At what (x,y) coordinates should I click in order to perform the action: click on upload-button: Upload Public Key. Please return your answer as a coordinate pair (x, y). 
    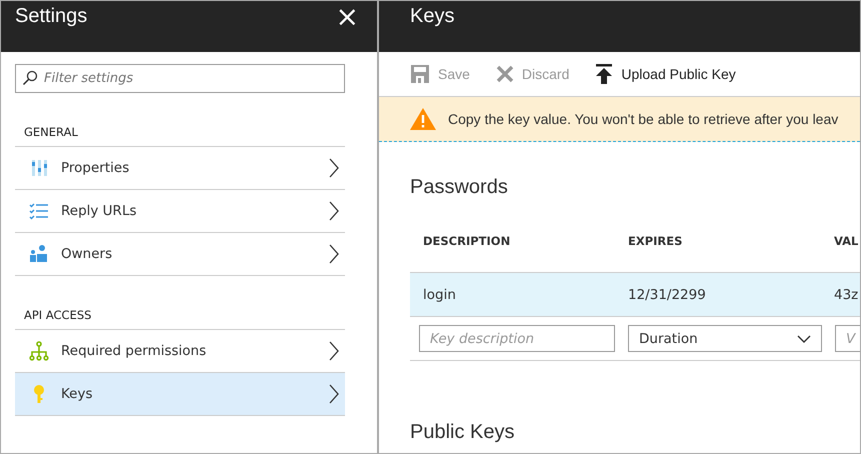
    Looking at the image, I should click on (665, 74).